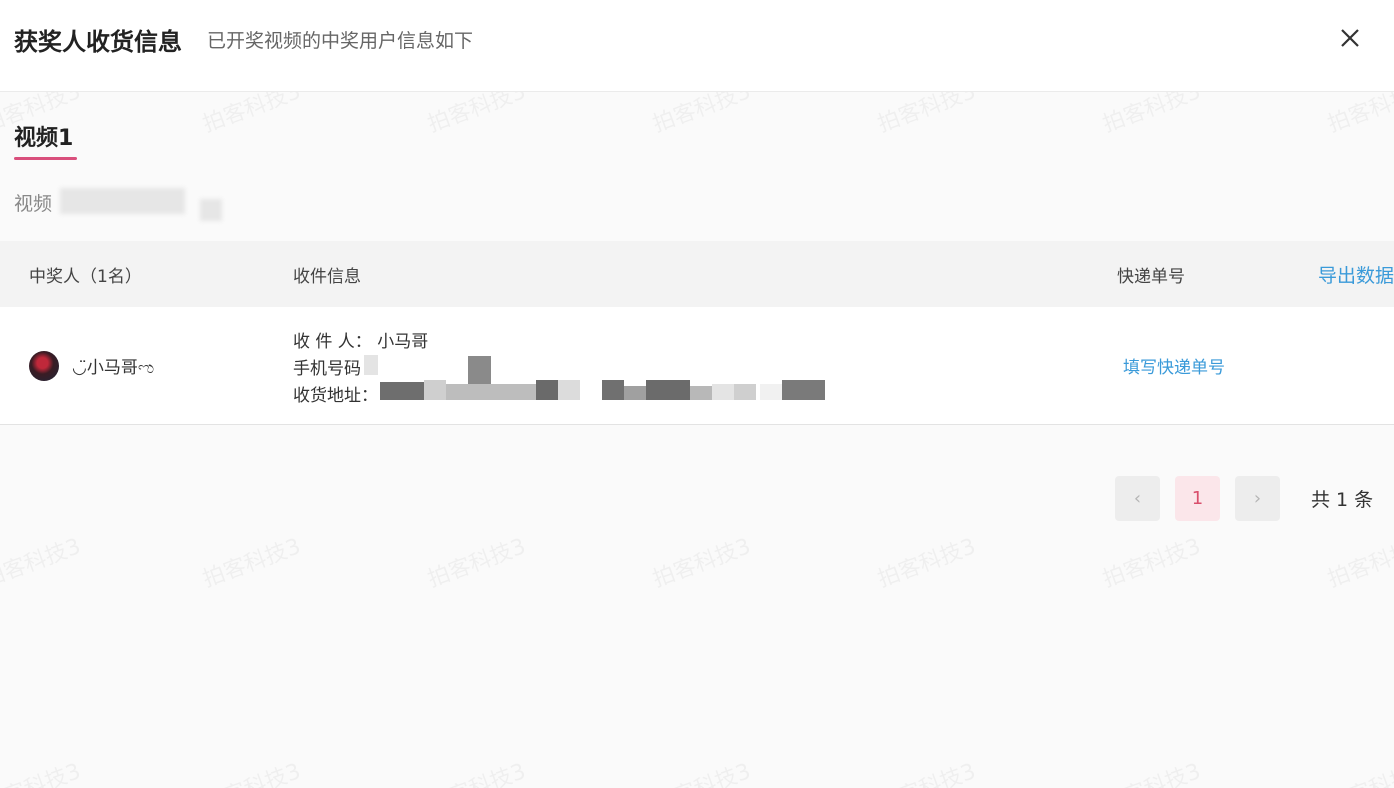  What do you see at coordinates (33, 204) in the screenshot?
I see `video-title-label: 视频` at bounding box center [33, 204].